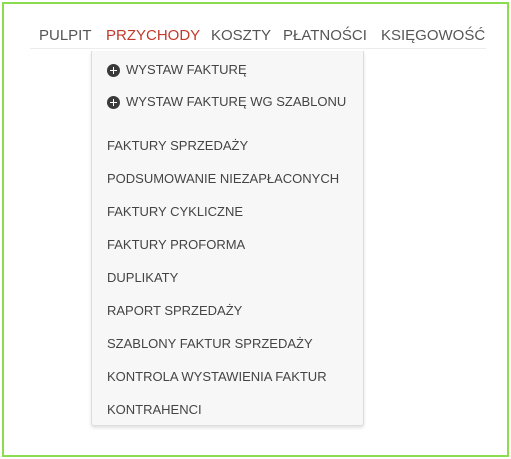 This screenshot has width=511, height=459. What do you see at coordinates (217, 377) in the screenshot?
I see `menu-kontrola-wystawienia-faktur: KONTROLA WYSTAWIENIA FAKTUR` at bounding box center [217, 377].